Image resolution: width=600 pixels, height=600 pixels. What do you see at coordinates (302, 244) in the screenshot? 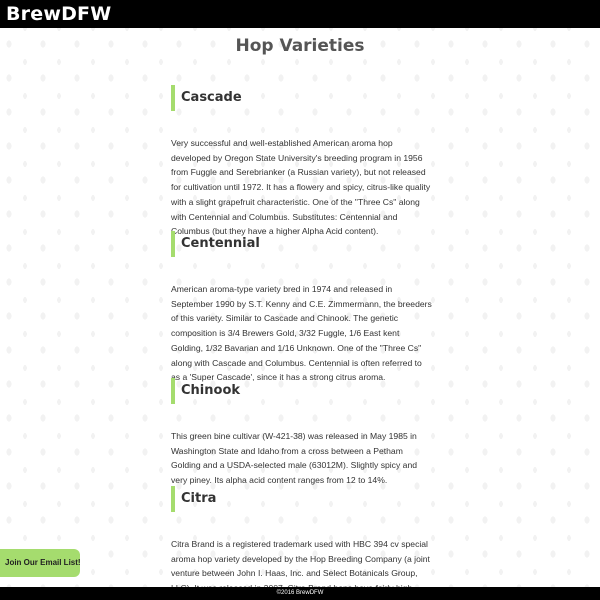
I see `section-heading: Centennial` at bounding box center [302, 244].